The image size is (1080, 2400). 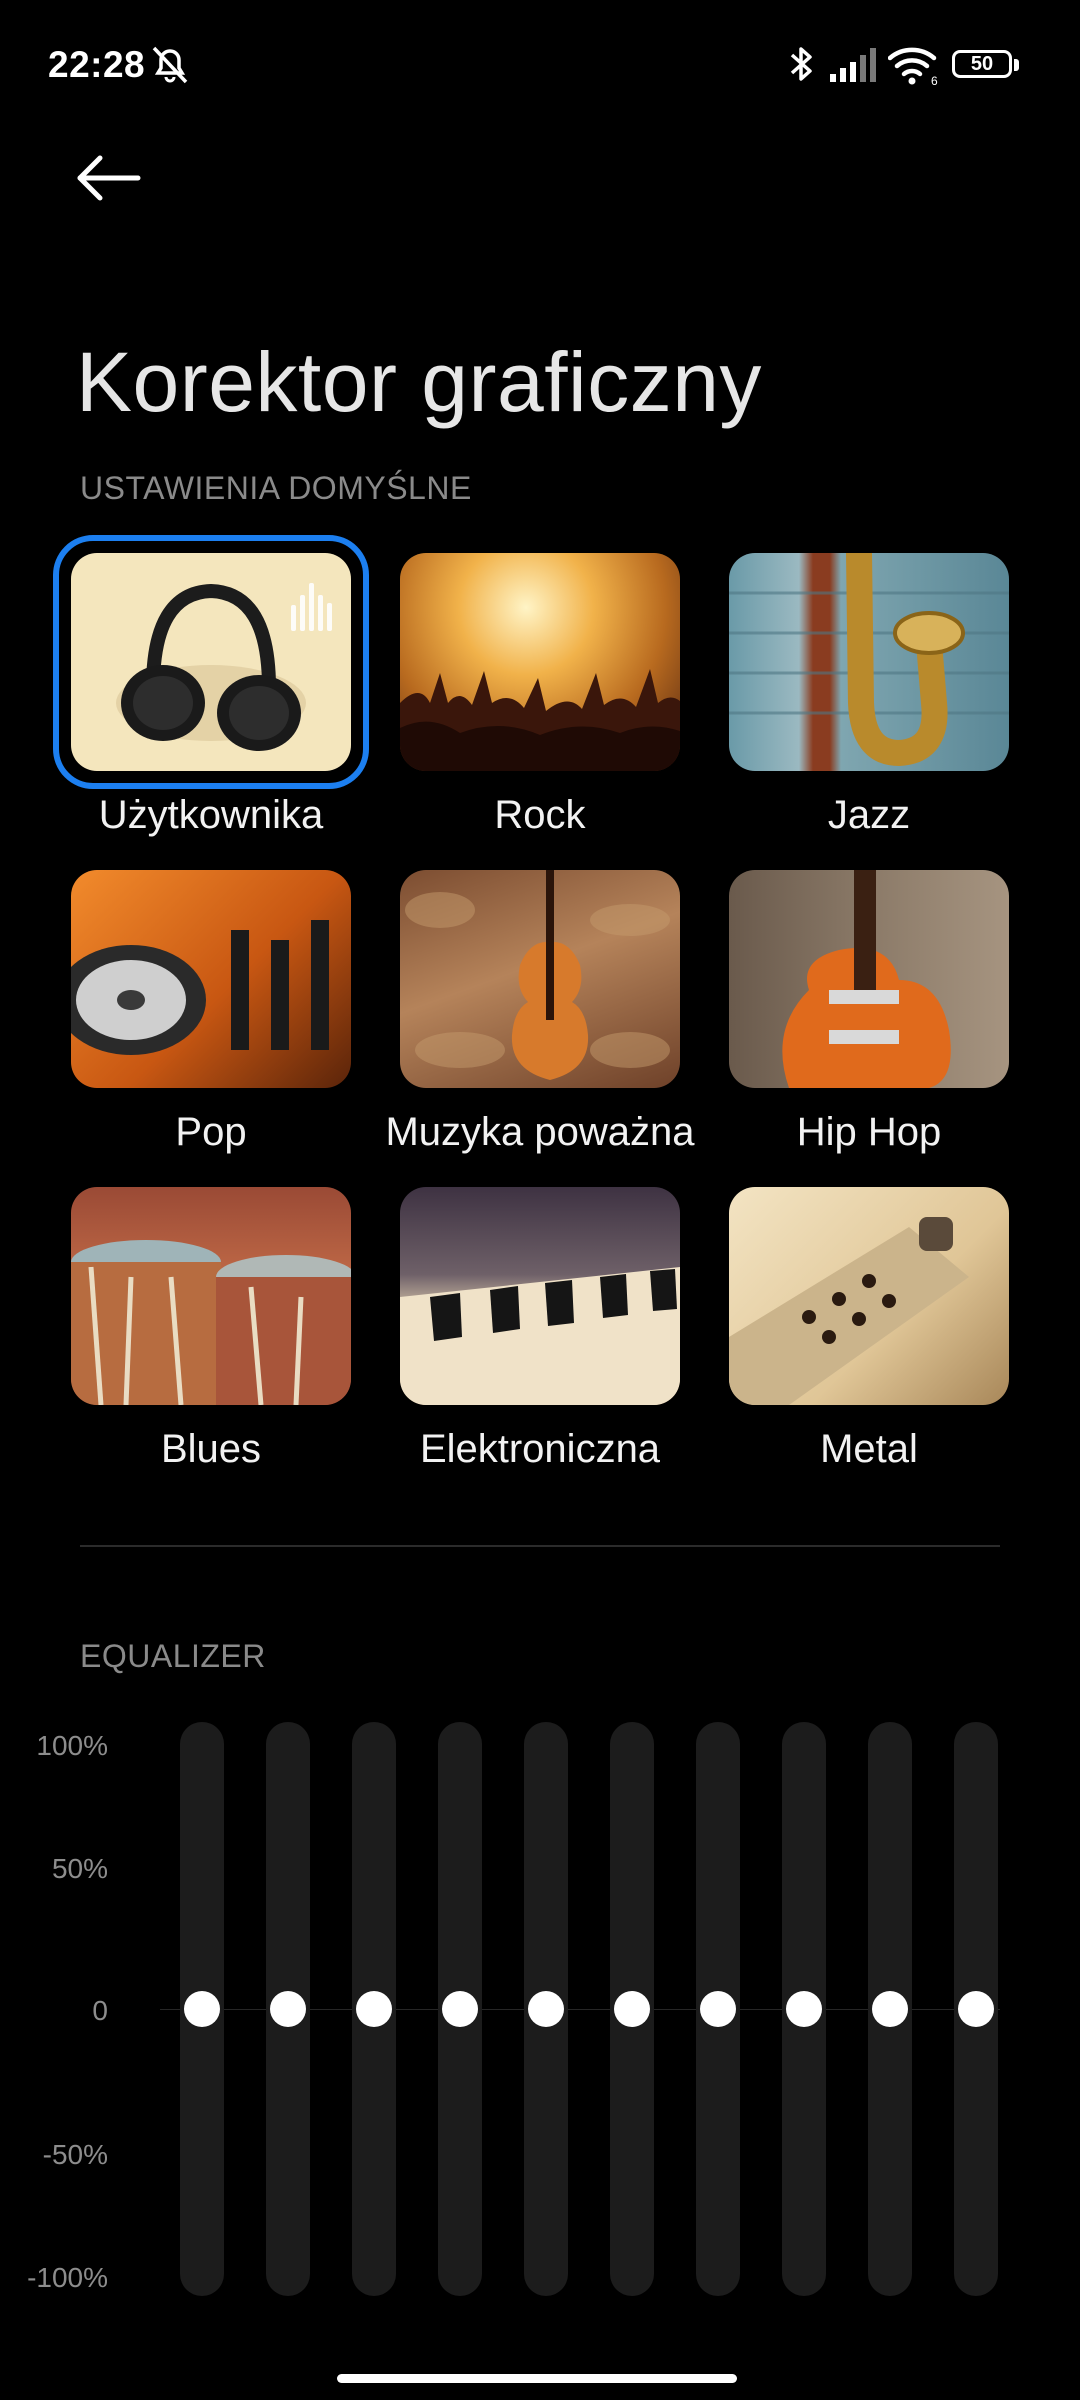 I want to click on battery-level: 50, so click(x=982, y=64).